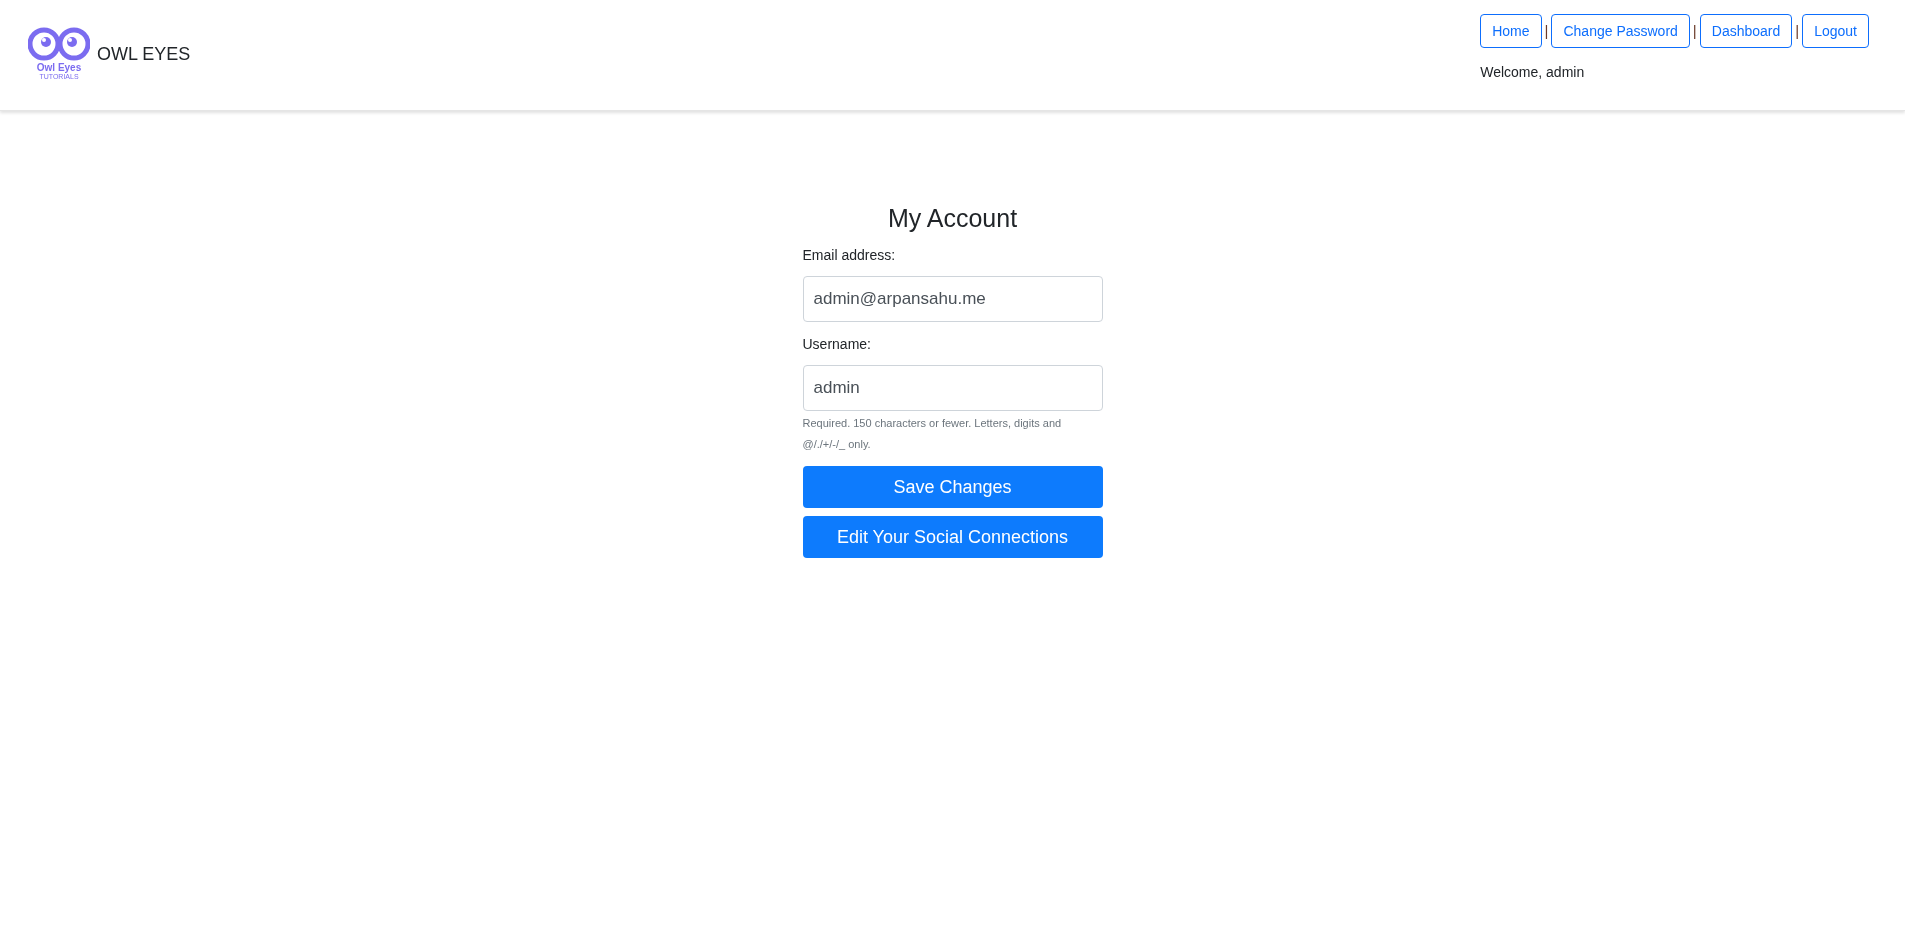 This screenshot has width=1905, height=948. What do you see at coordinates (952, 218) in the screenshot?
I see `page-title: My Account` at bounding box center [952, 218].